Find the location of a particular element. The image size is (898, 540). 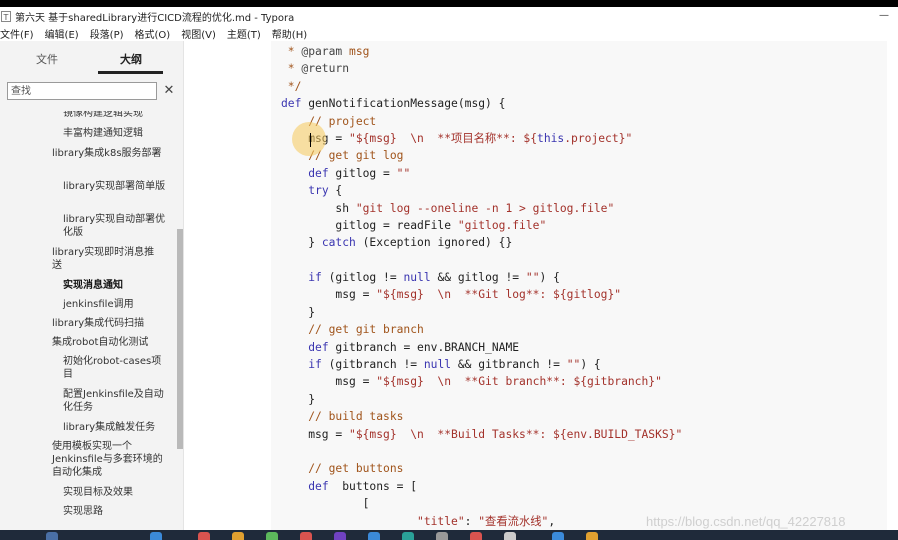

menu-item: 帮助(H) is located at coordinates (289, 33).